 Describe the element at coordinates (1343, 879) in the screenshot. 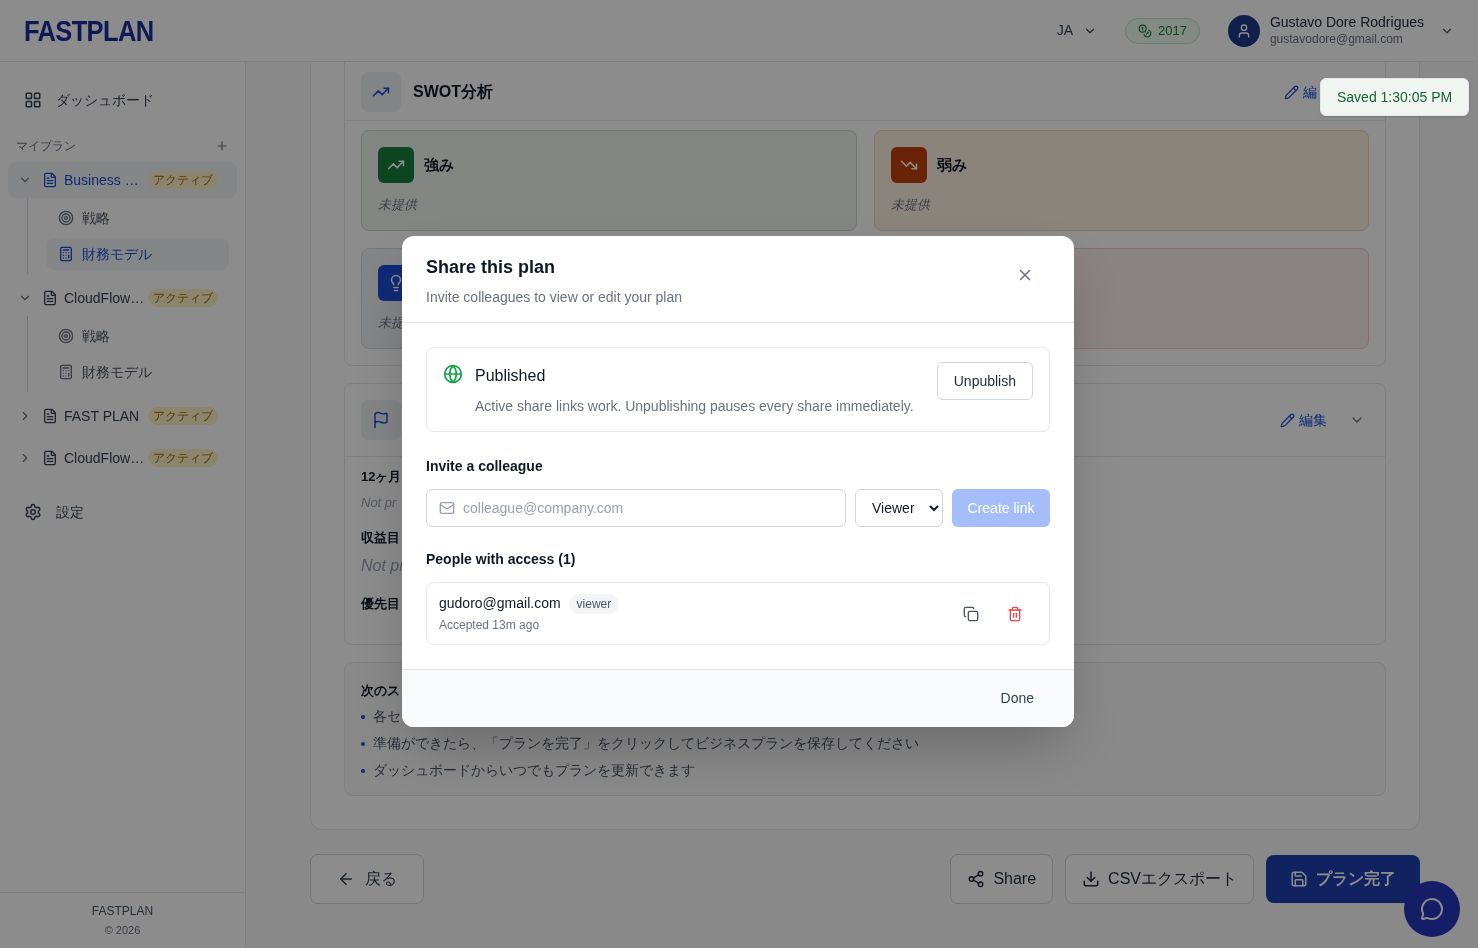

I see `finish-button: プラン完了` at that location.